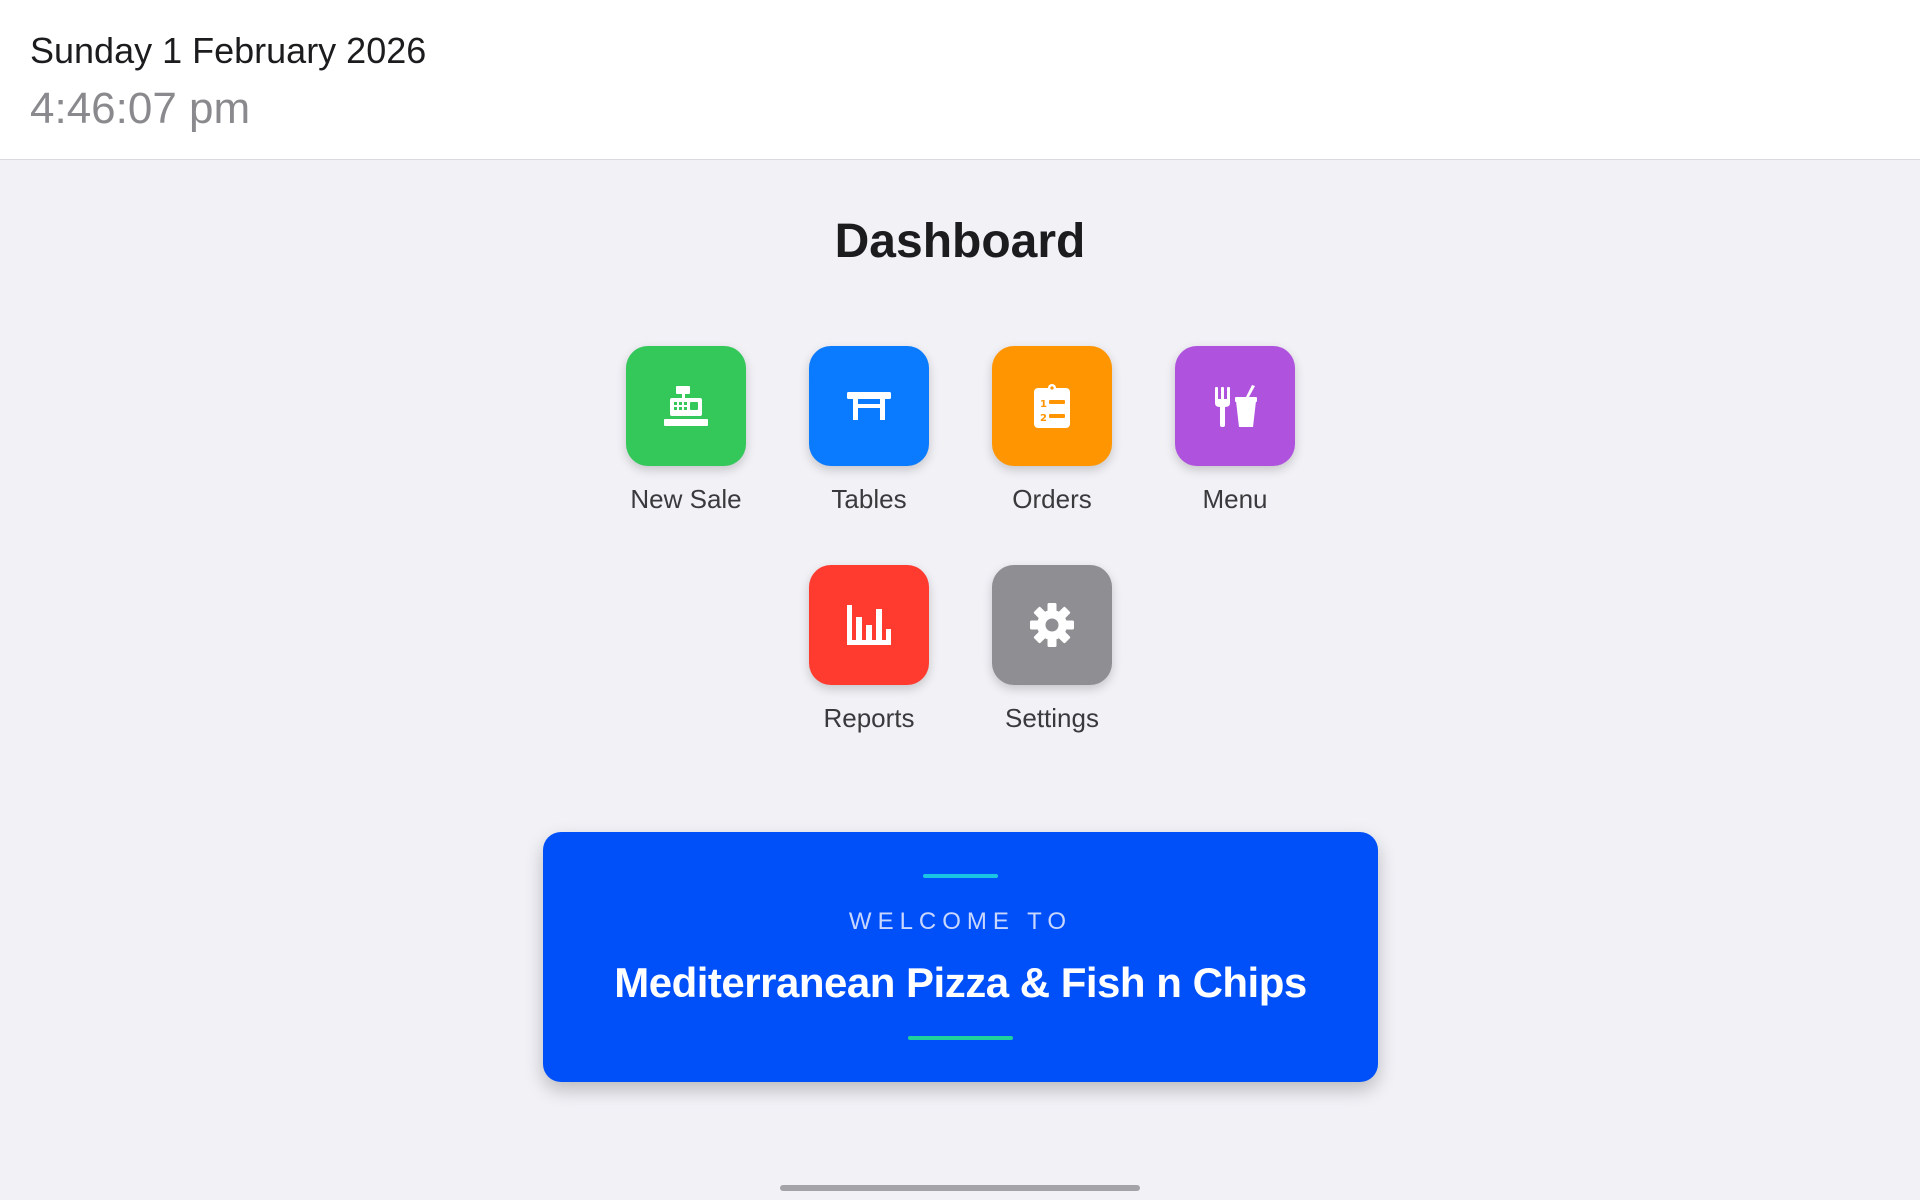 The height and width of the screenshot is (1200, 1920). I want to click on accent-divider-bottom, so click(960, 1038).